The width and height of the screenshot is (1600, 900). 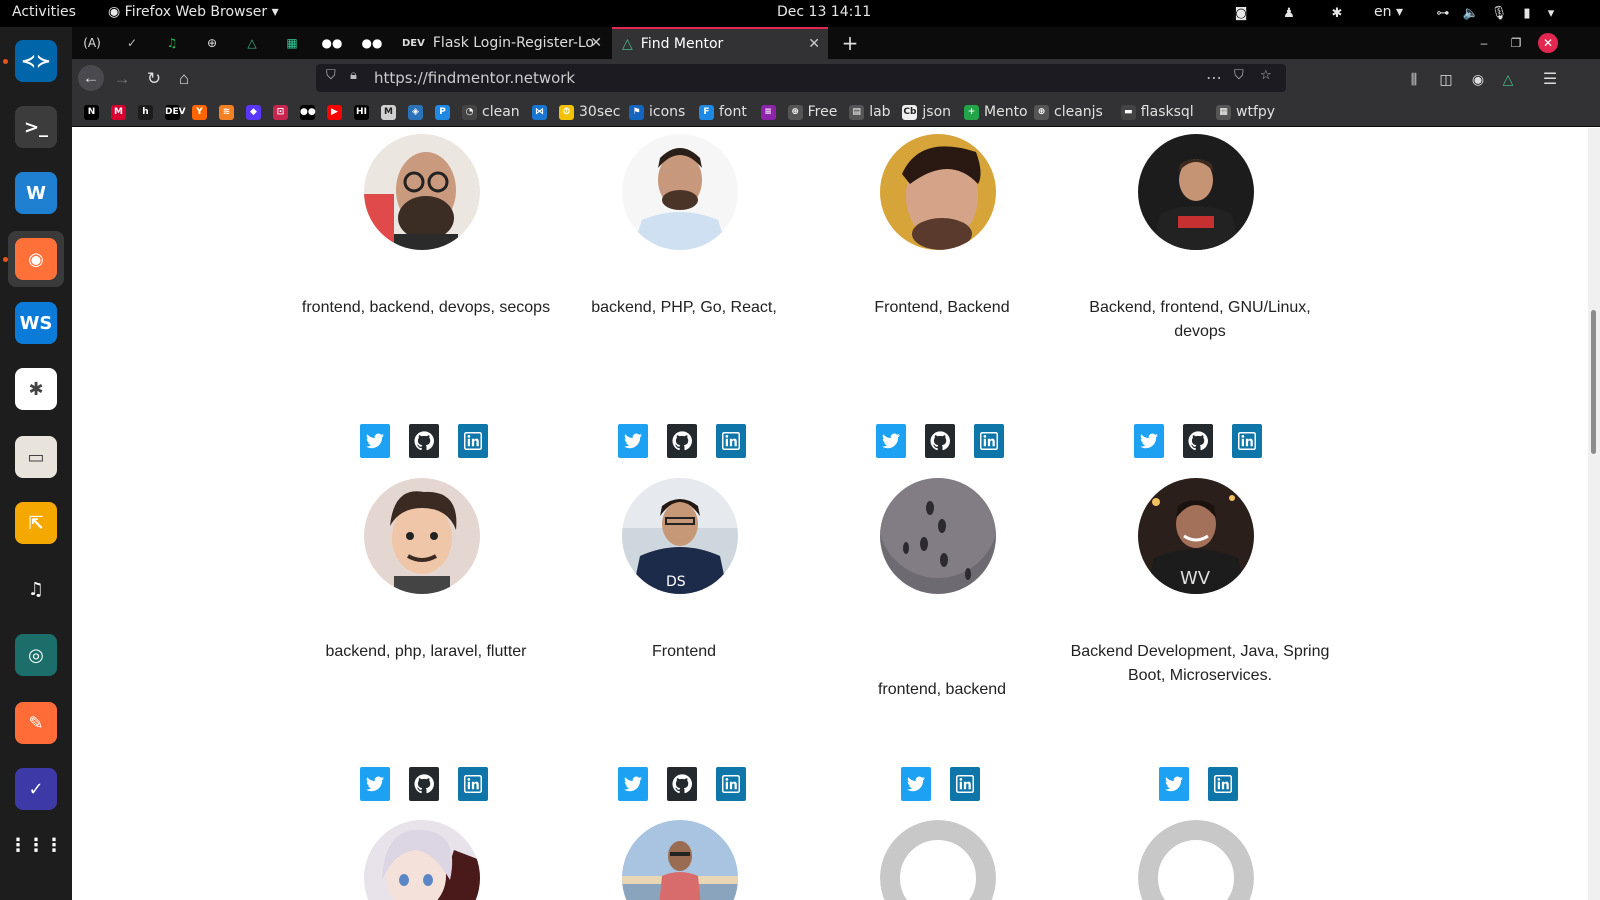 What do you see at coordinates (331, 75) in the screenshot?
I see `shield-icon: ⛉` at bounding box center [331, 75].